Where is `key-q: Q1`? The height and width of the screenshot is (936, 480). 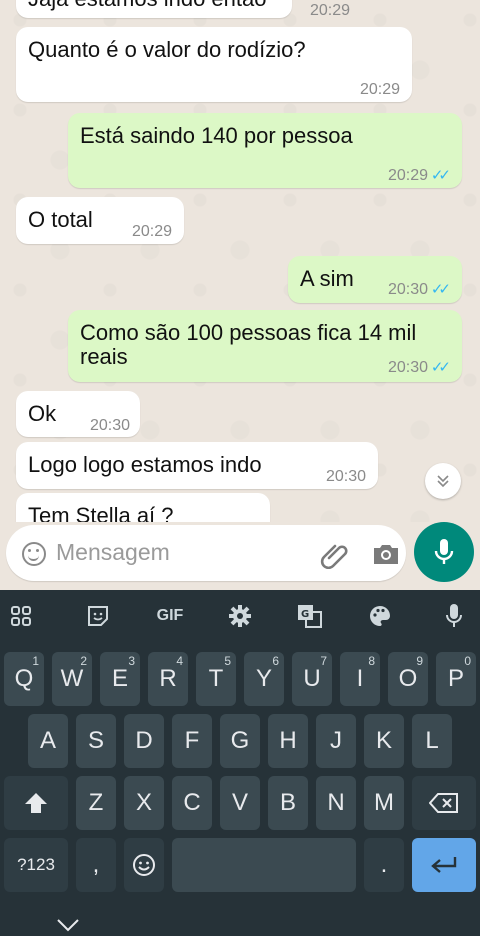
key-q: Q1 is located at coordinates (24, 679).